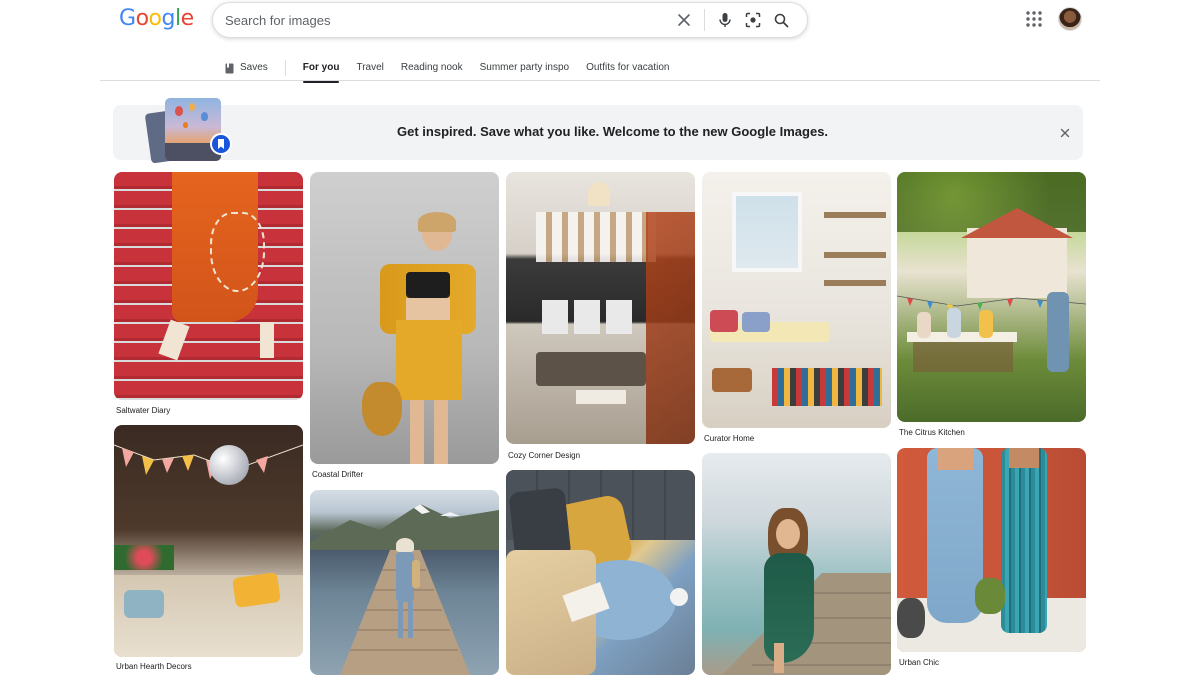 The height and width of the screenshot is (675, 1200). Describe the element at coordinates (338, 474) in the screenshot. I see `image-caption: Coastal Drifter` at that location.